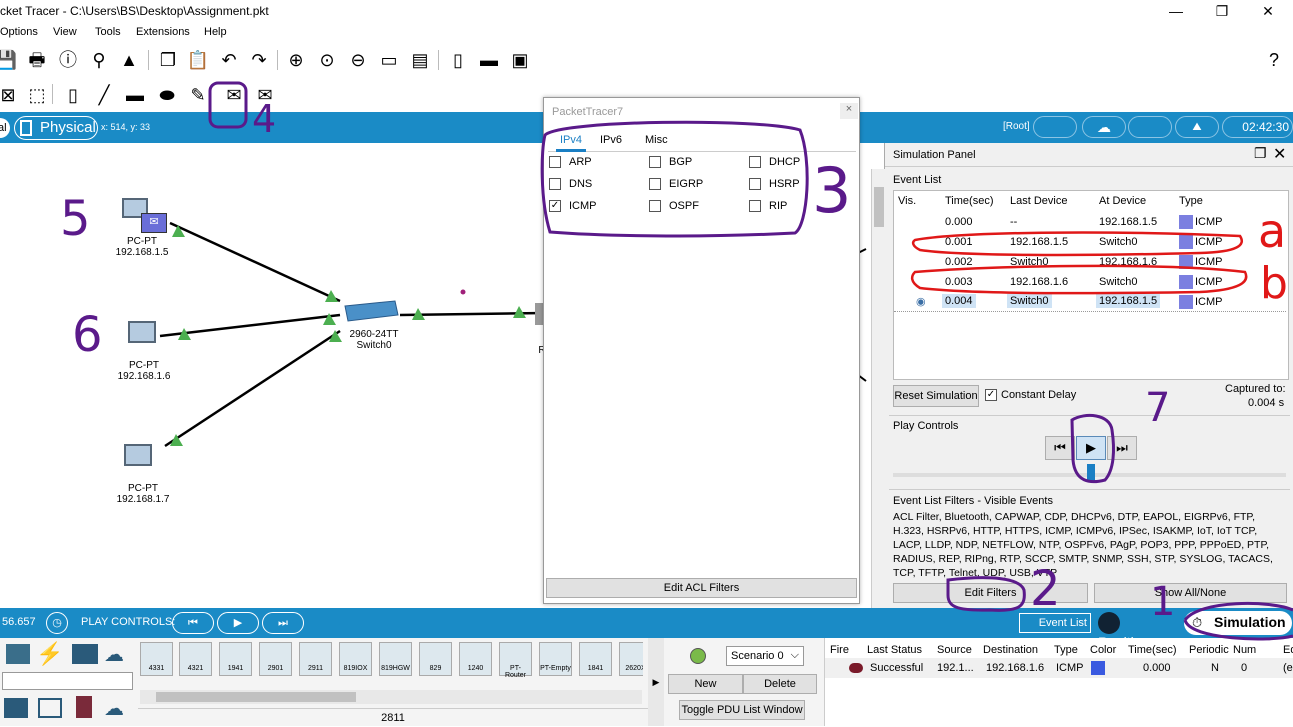 This screenshot has width=1293, height=727. Describe the element at coordinates (327, 60) in the screenshot. I see `zoom-reset-icon: ⊙` at that location.